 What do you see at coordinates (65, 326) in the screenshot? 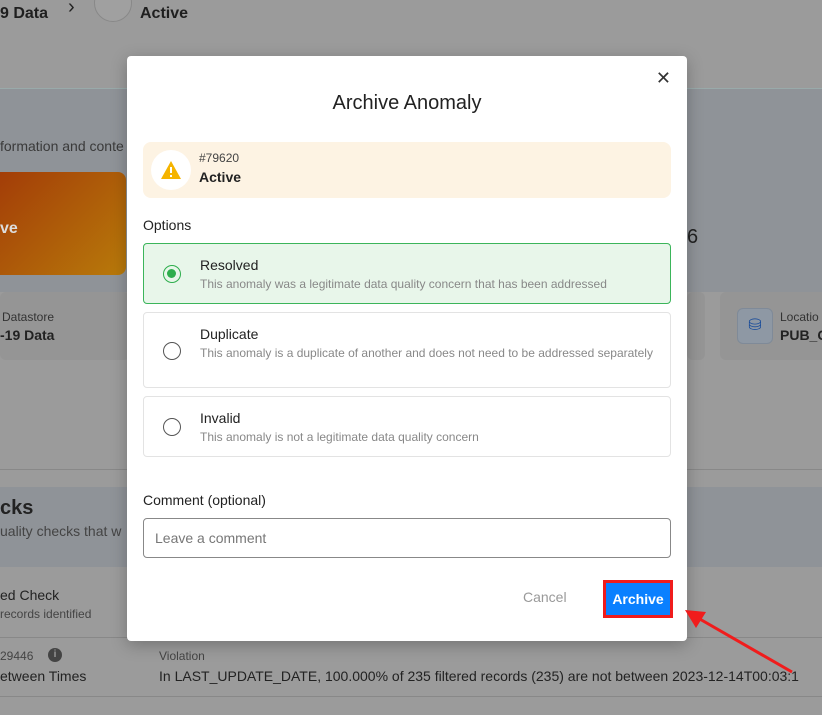
I see `datastore-card: Datastore -19 Data` at bounding box center [65, 326].